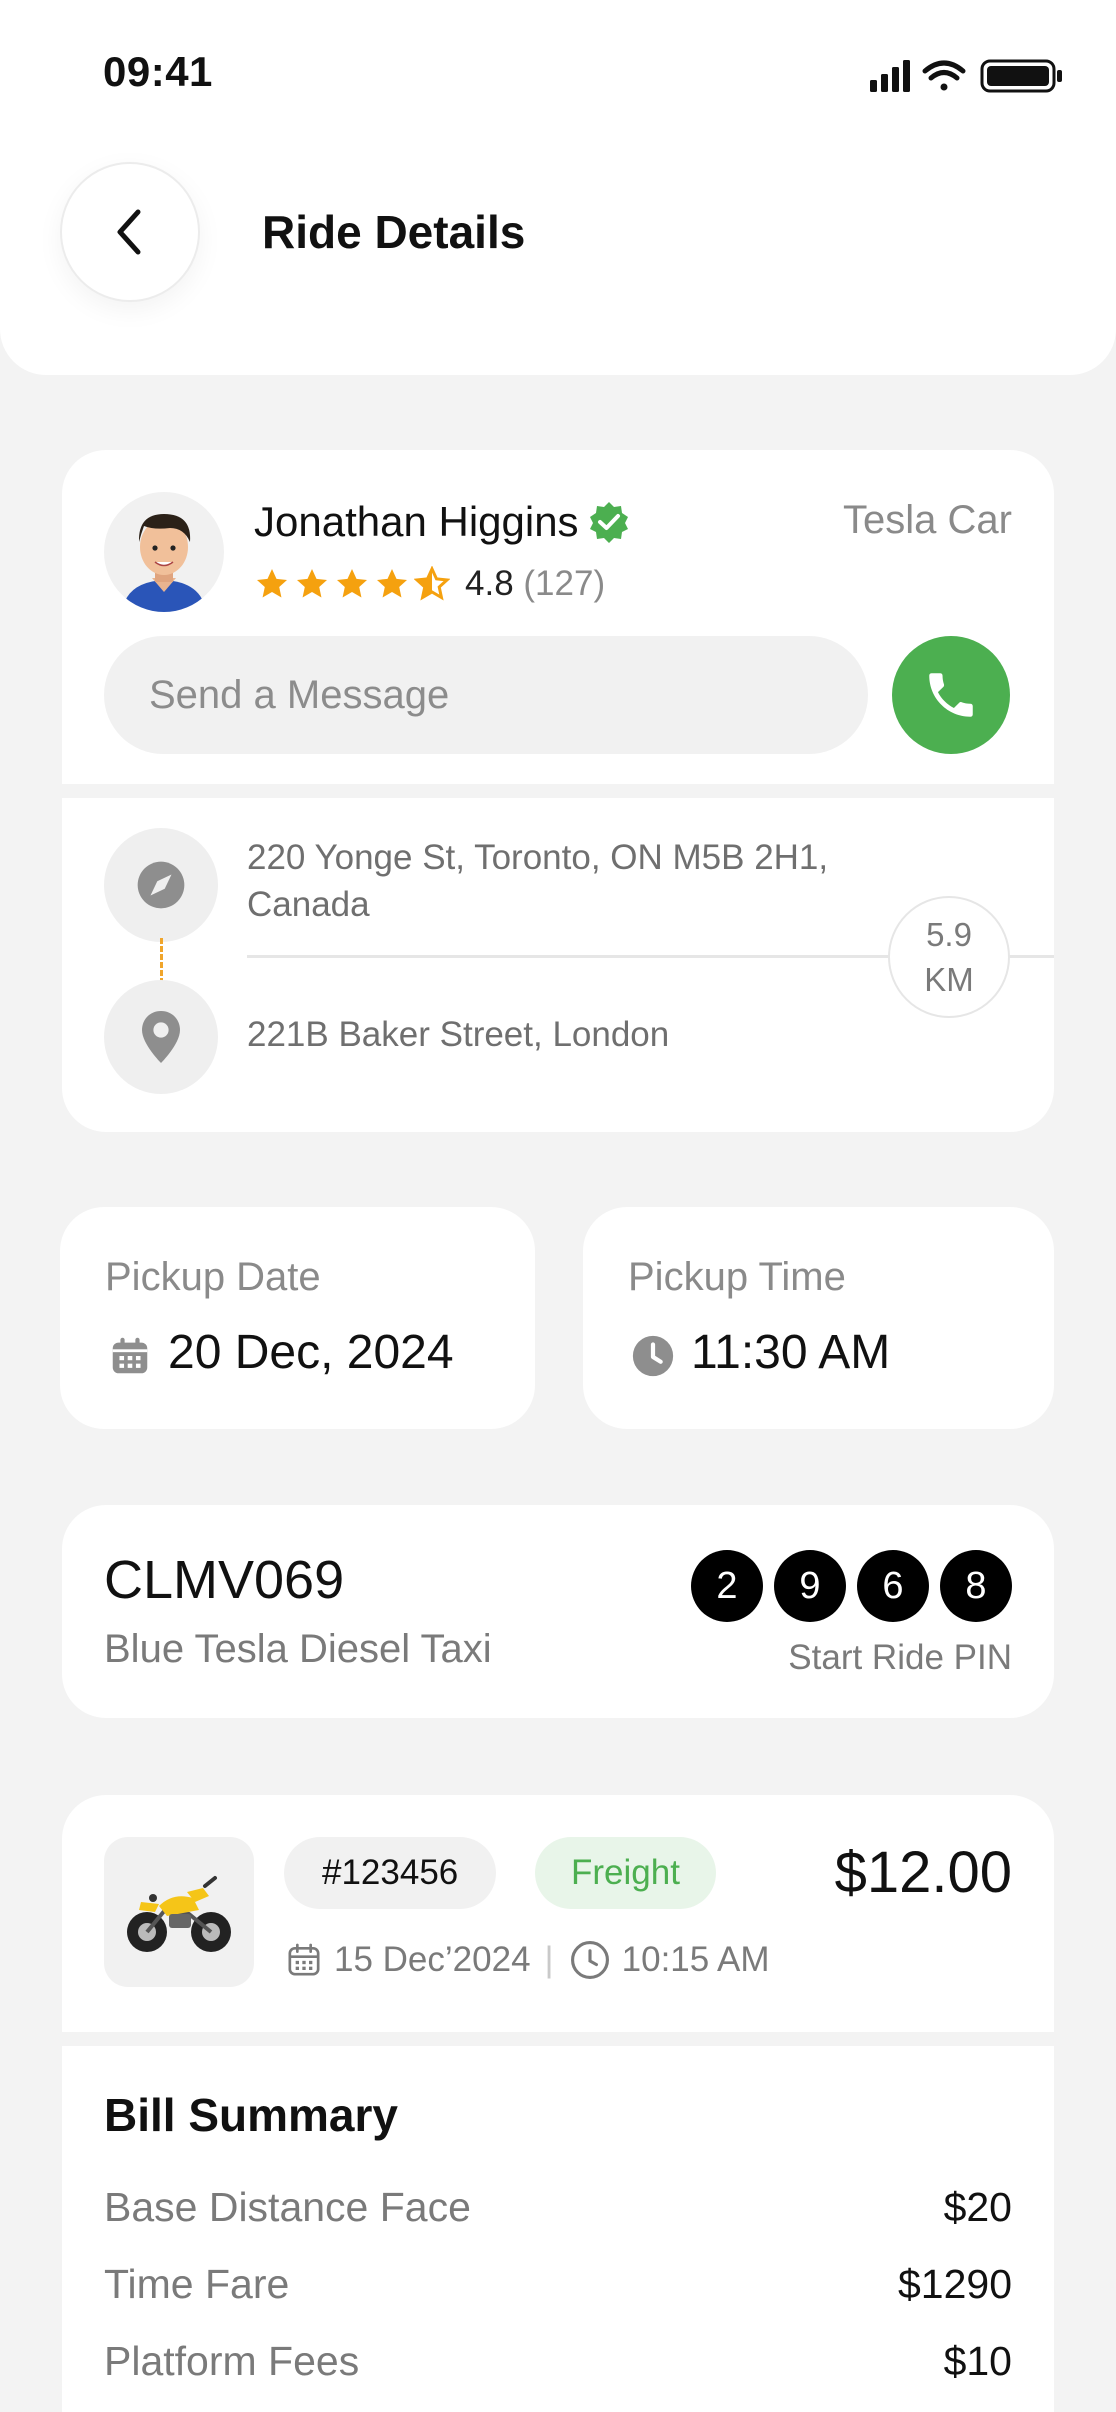  I want to click on map-pin-icon, so click(161, 1037).